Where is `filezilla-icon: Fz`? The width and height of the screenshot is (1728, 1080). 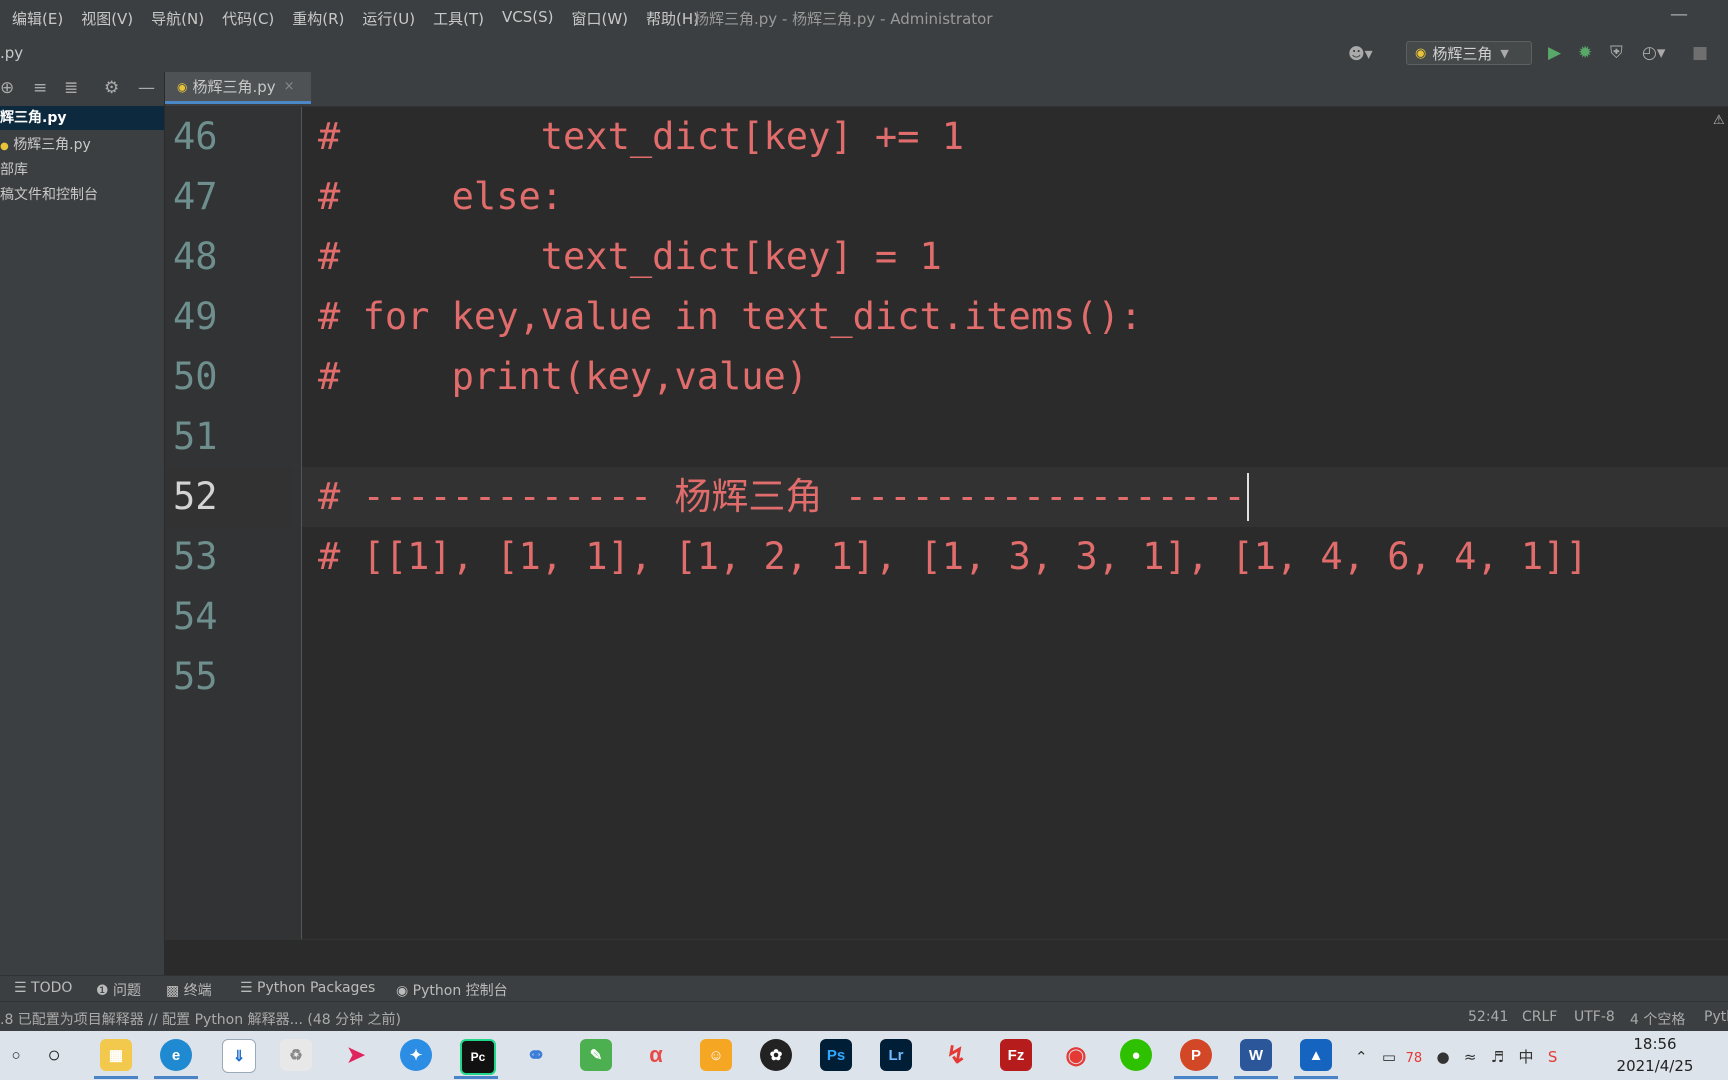
filezilla-icon: Fz is located at coordinates (1016, 1055).